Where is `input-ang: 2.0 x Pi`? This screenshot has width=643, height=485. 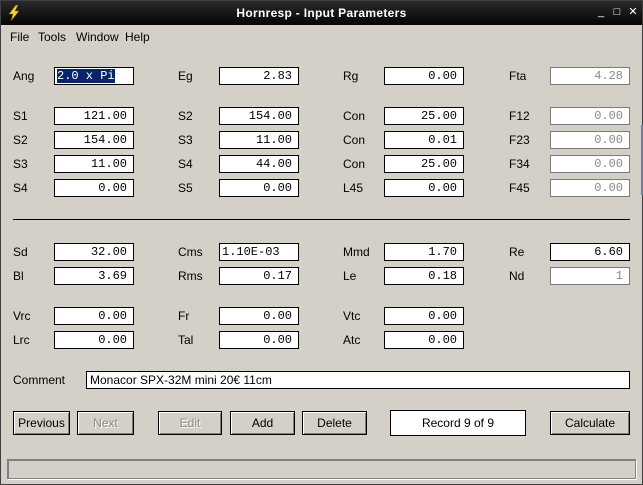
input-ang: 2.0 x Pi is located at coordinates (94, 76).